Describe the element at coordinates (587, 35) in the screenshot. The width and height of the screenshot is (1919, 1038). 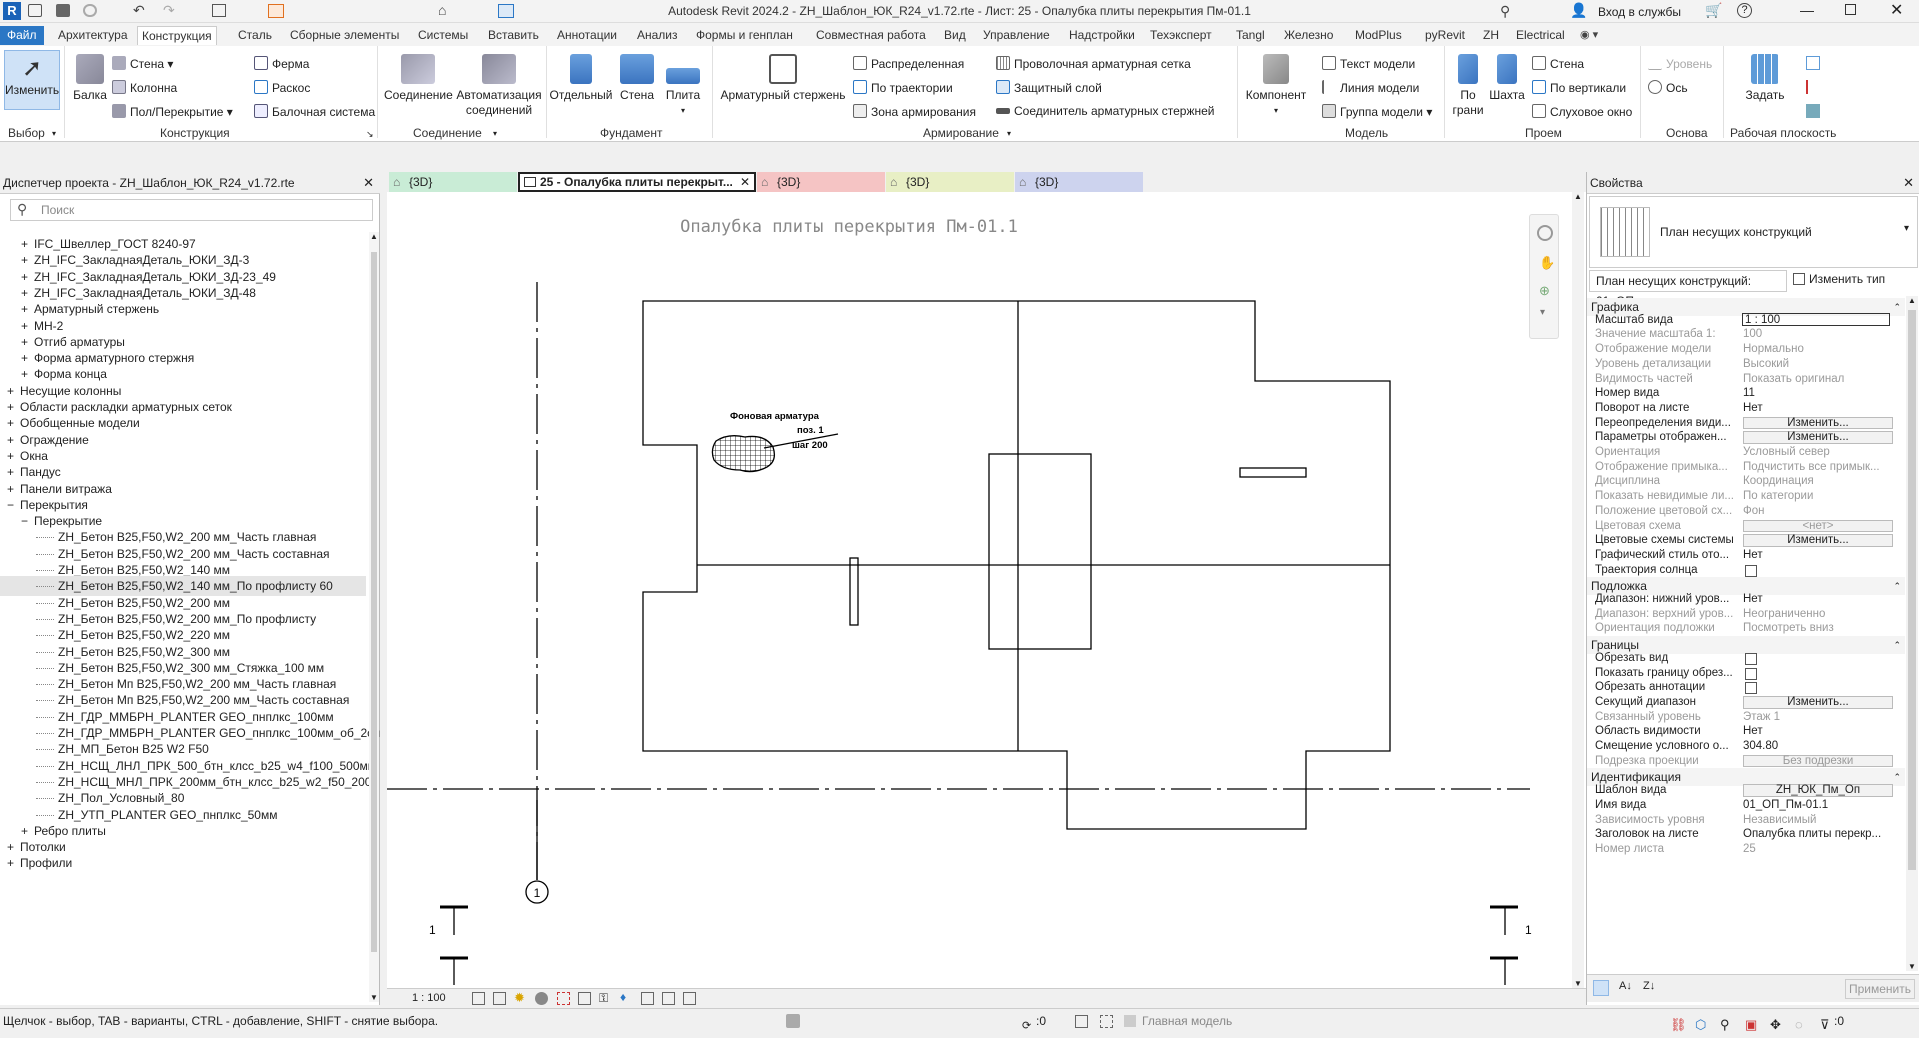
I see `tab-annotate: Аннотации` at that location.